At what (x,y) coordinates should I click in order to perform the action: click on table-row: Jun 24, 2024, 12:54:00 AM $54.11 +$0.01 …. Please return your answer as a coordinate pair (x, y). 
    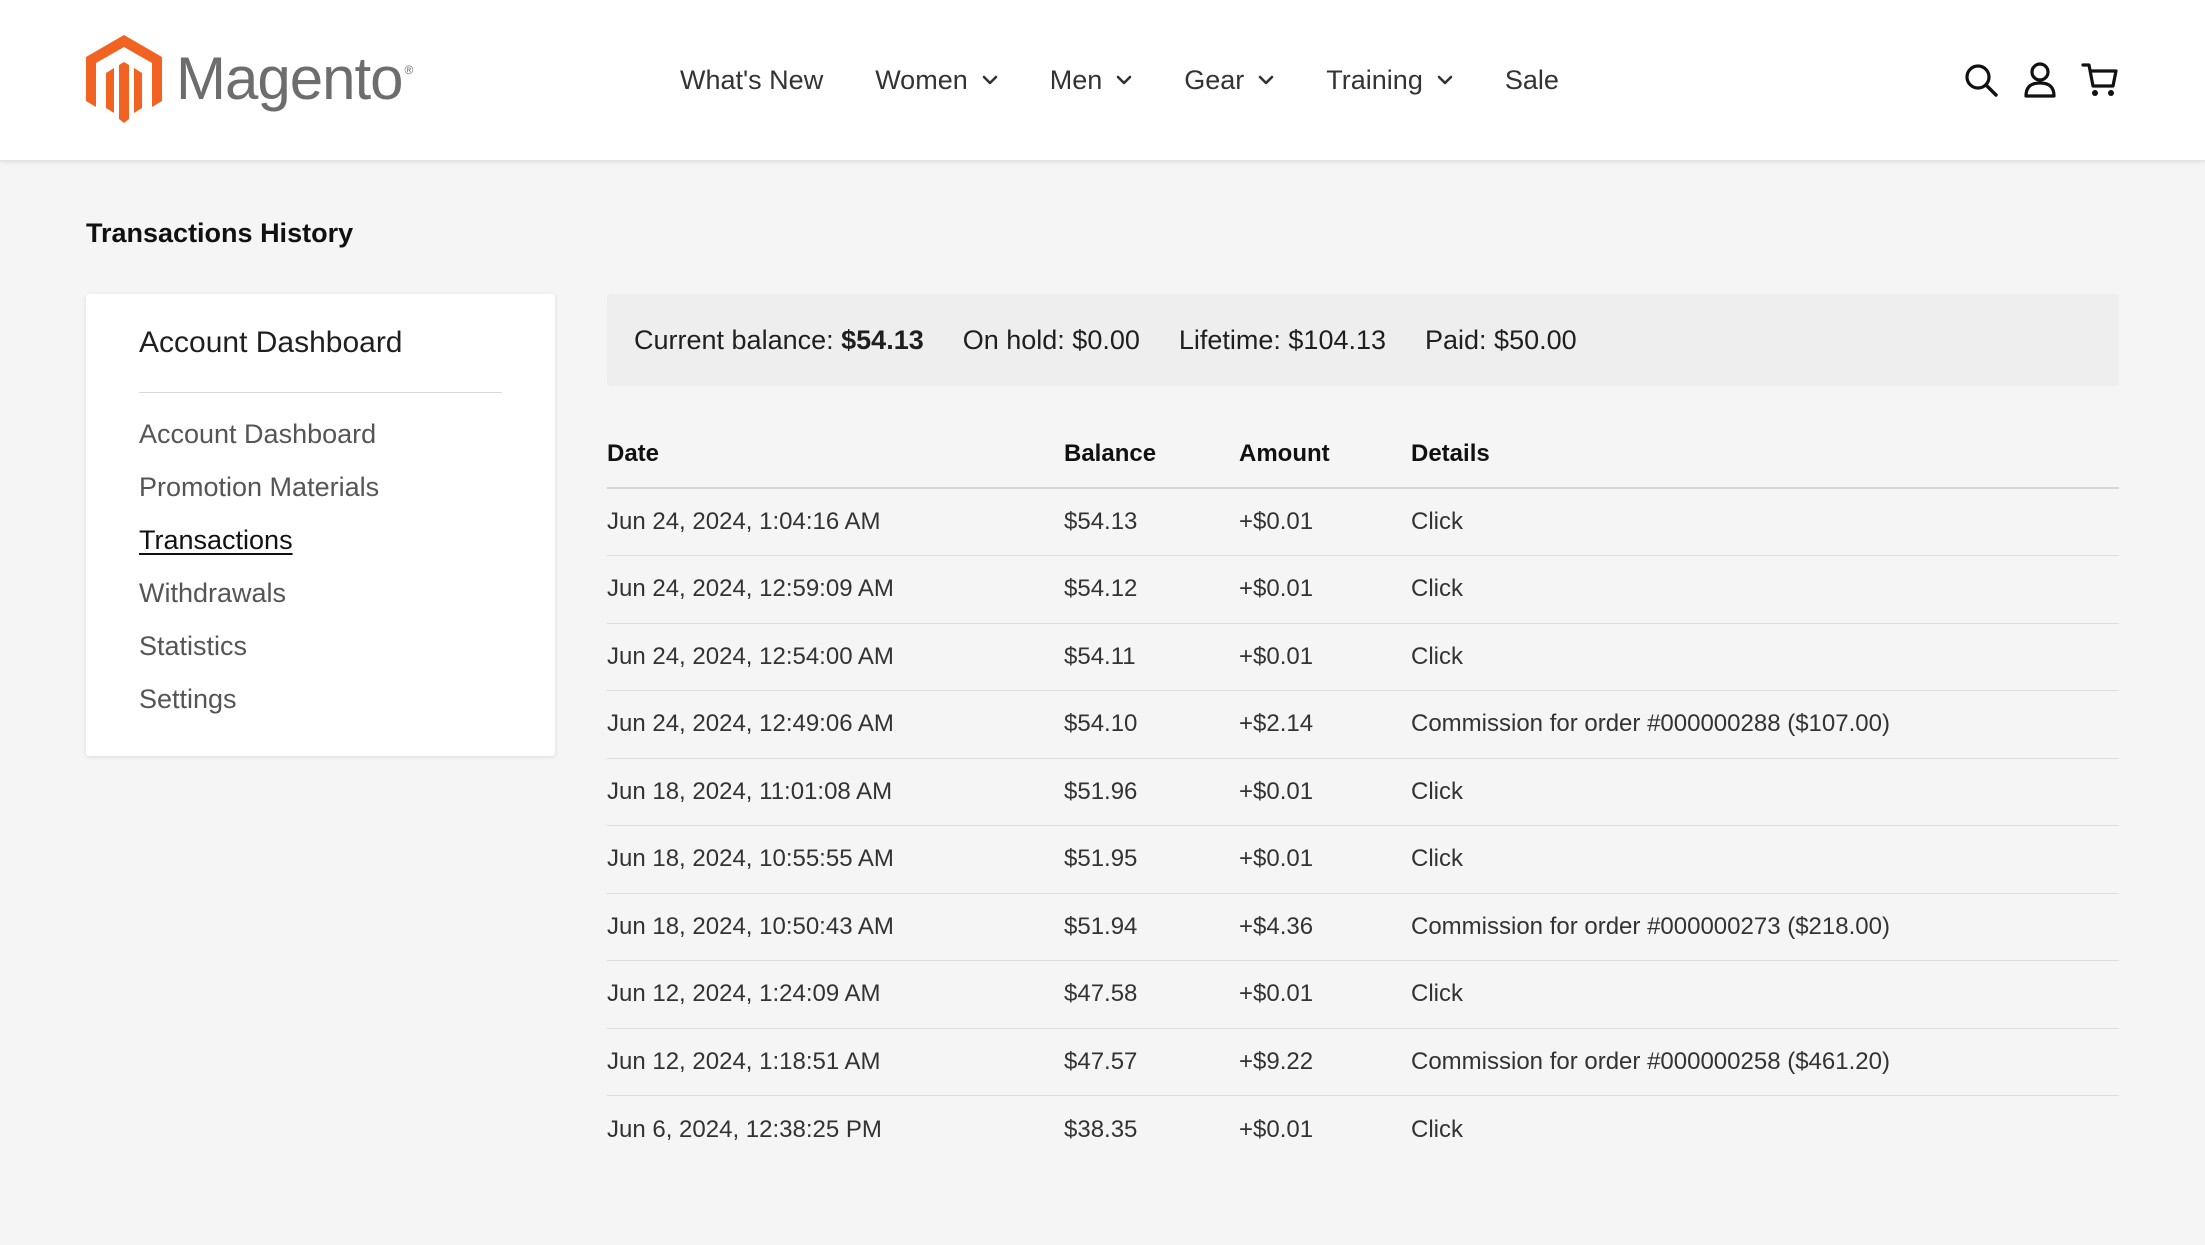
    Looking at the image, I should click on (1363, 657).